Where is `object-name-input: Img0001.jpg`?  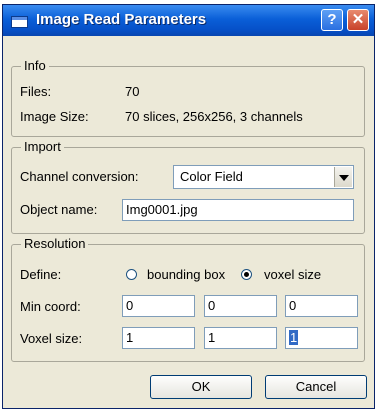 object-name-input: Img0001.jpg is located at coordinates (238, 210).